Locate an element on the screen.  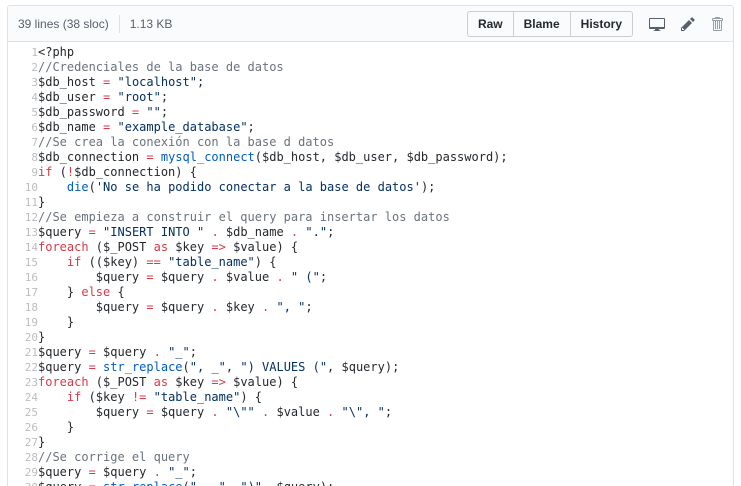
line-number: 9 is located at coordinates (23, 172).